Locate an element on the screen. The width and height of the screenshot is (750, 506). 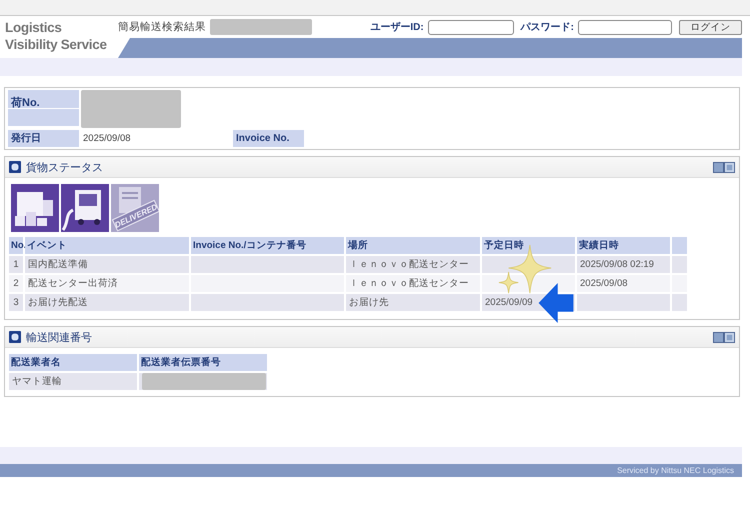
table-cell: ヤマト運輸 is located at coordinates (73, 381).